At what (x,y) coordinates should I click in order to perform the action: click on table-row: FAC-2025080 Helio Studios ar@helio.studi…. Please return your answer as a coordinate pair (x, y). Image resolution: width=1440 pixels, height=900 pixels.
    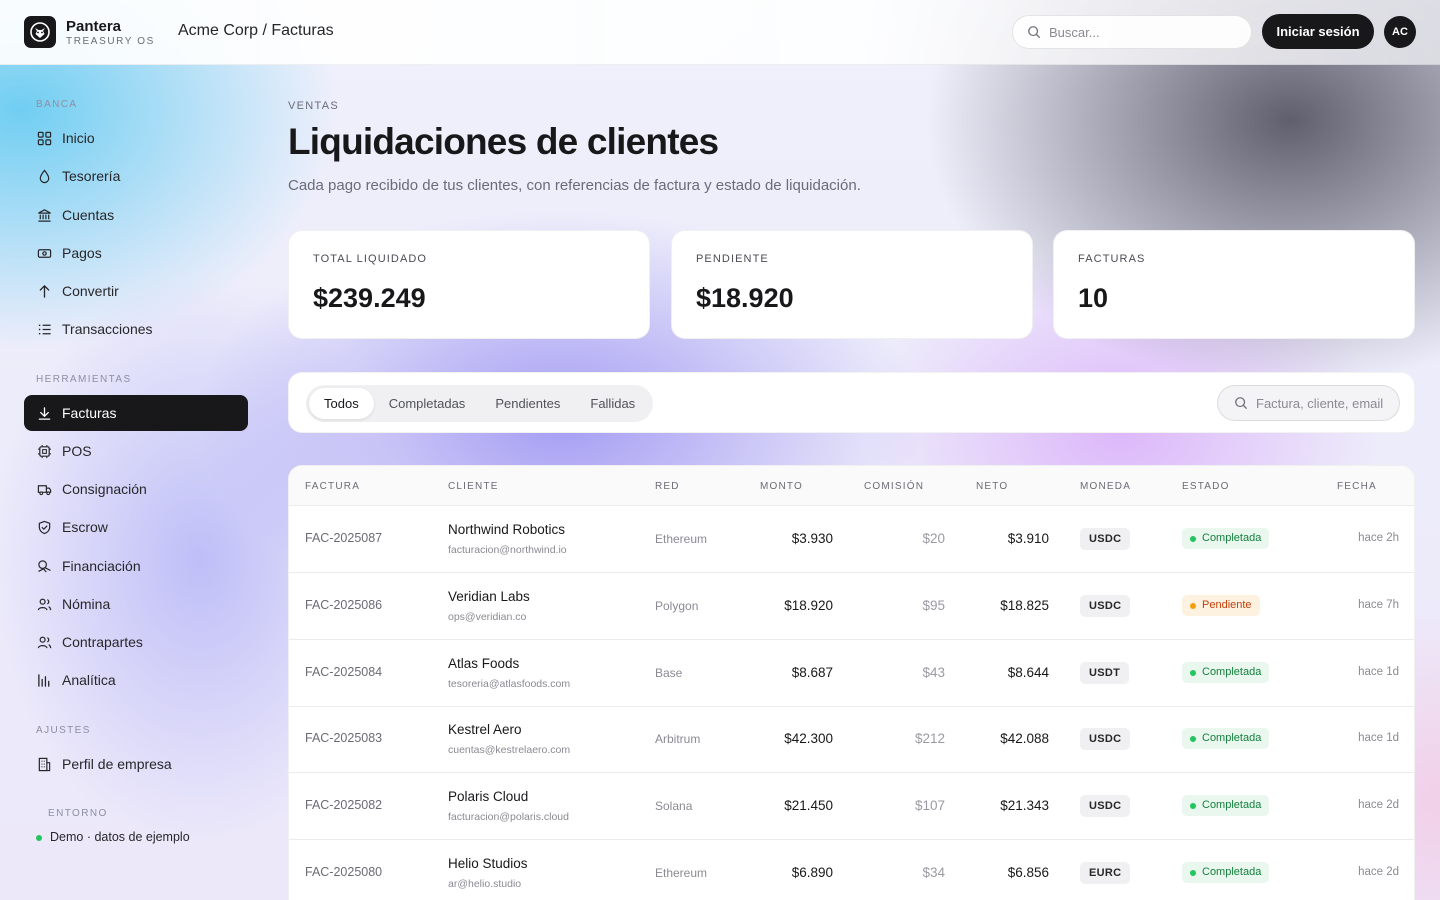
    Looking at the image, I should click on (851, 870).